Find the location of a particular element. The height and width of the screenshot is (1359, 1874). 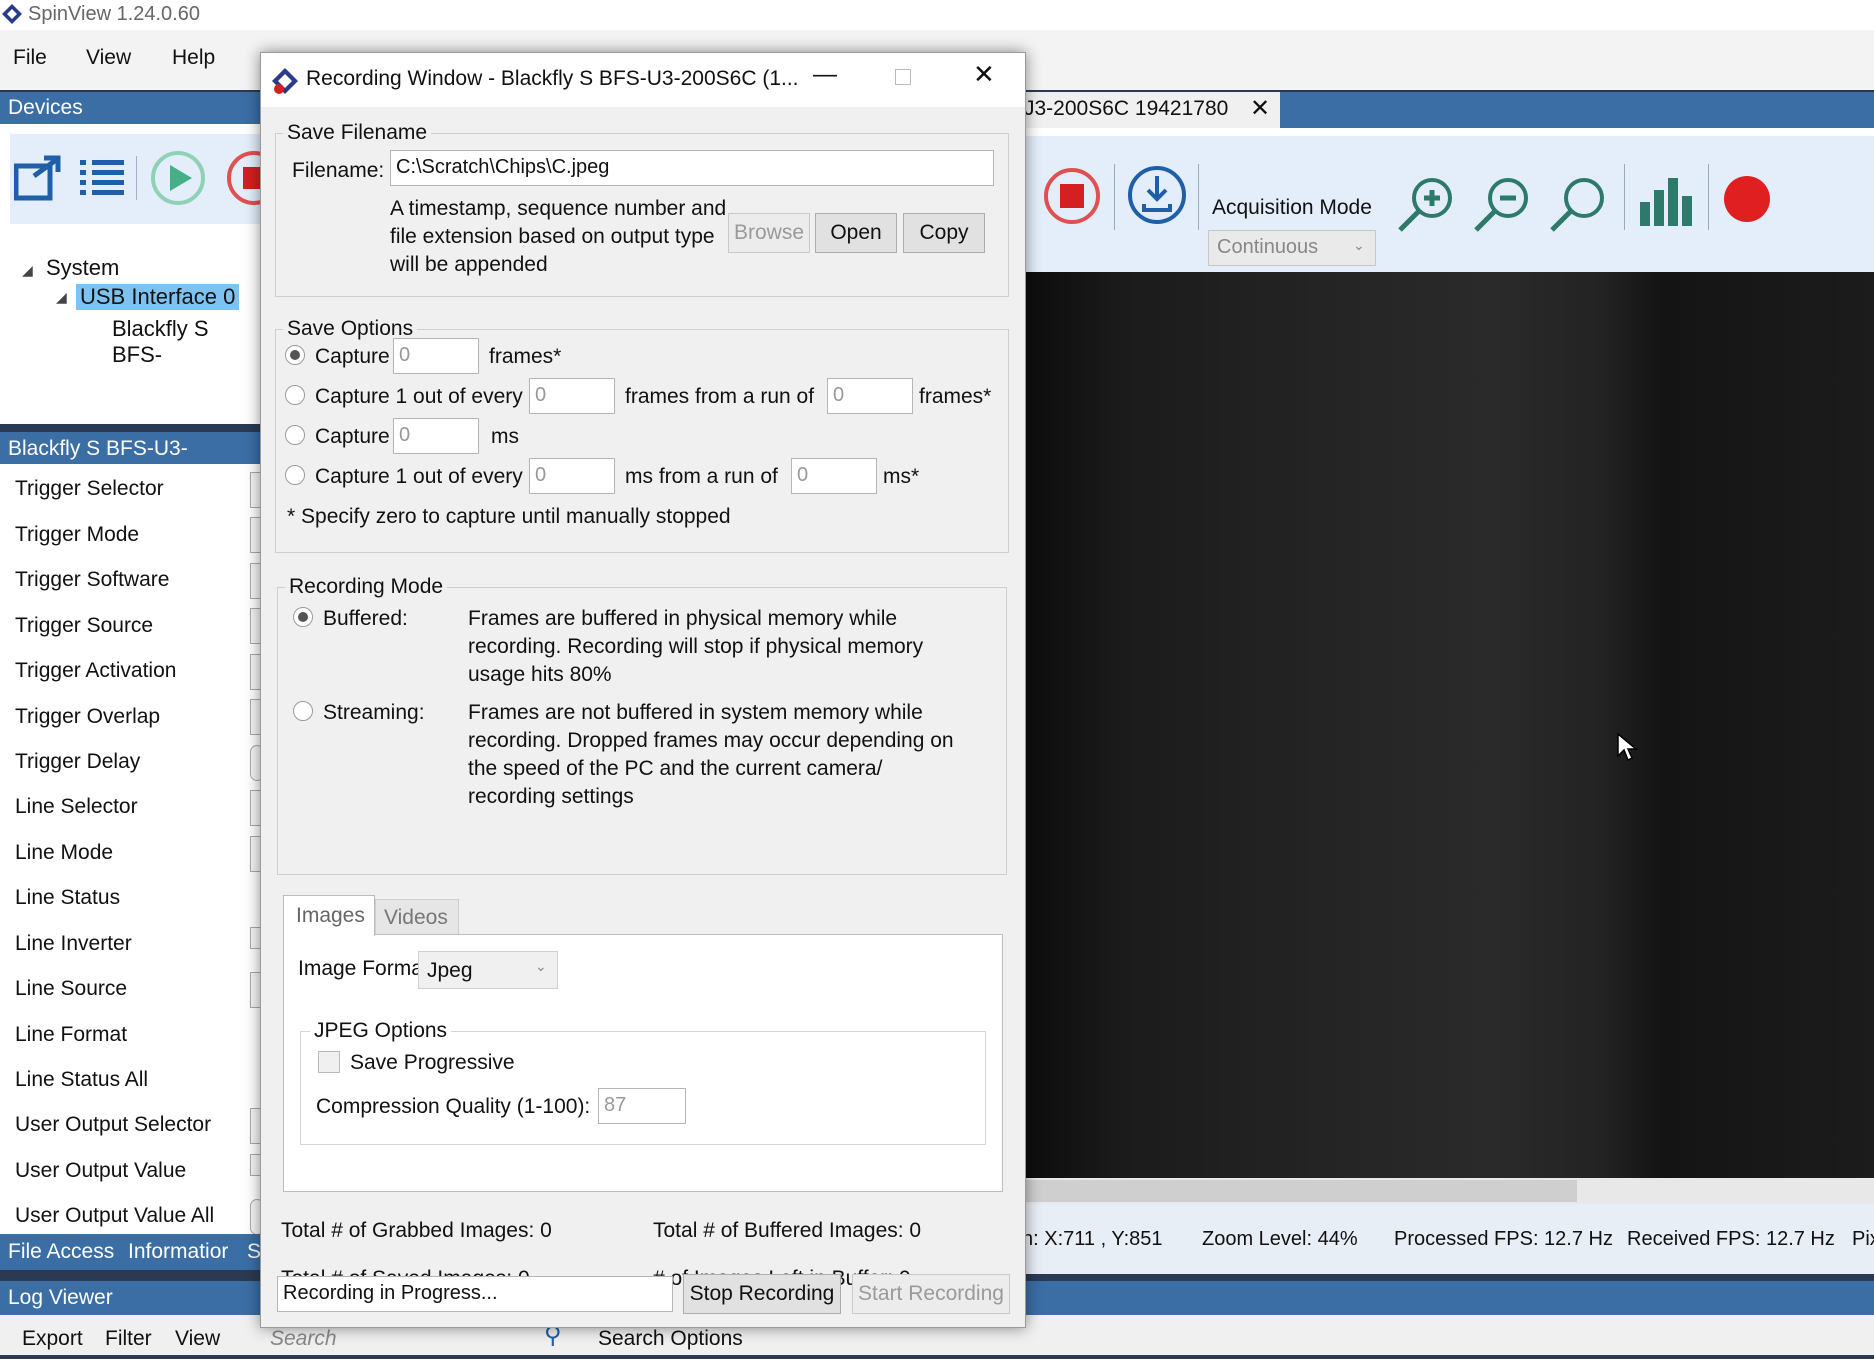

stop-acquisition-icon is located at coordinates (1072, 196).